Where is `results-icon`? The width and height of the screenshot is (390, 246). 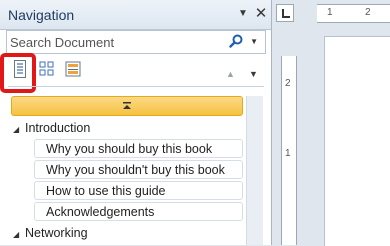
results-icon is located at coordinates (73, 71).